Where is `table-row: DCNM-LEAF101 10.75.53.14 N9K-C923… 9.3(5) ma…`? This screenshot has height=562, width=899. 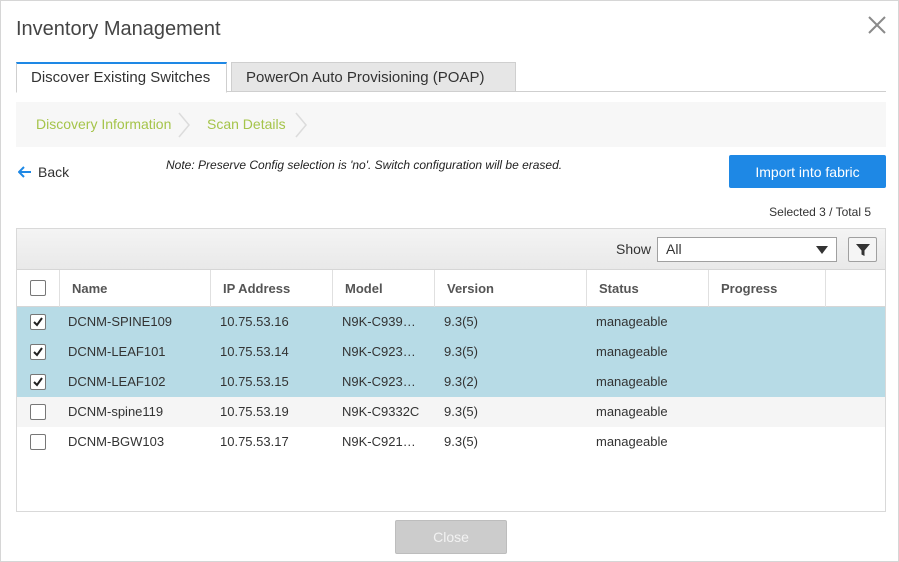
table-row: DCNM-LEAF101 10.75.53.14 N9K-C923… 9.3(5) ma… is located at coordinates (451, 352).